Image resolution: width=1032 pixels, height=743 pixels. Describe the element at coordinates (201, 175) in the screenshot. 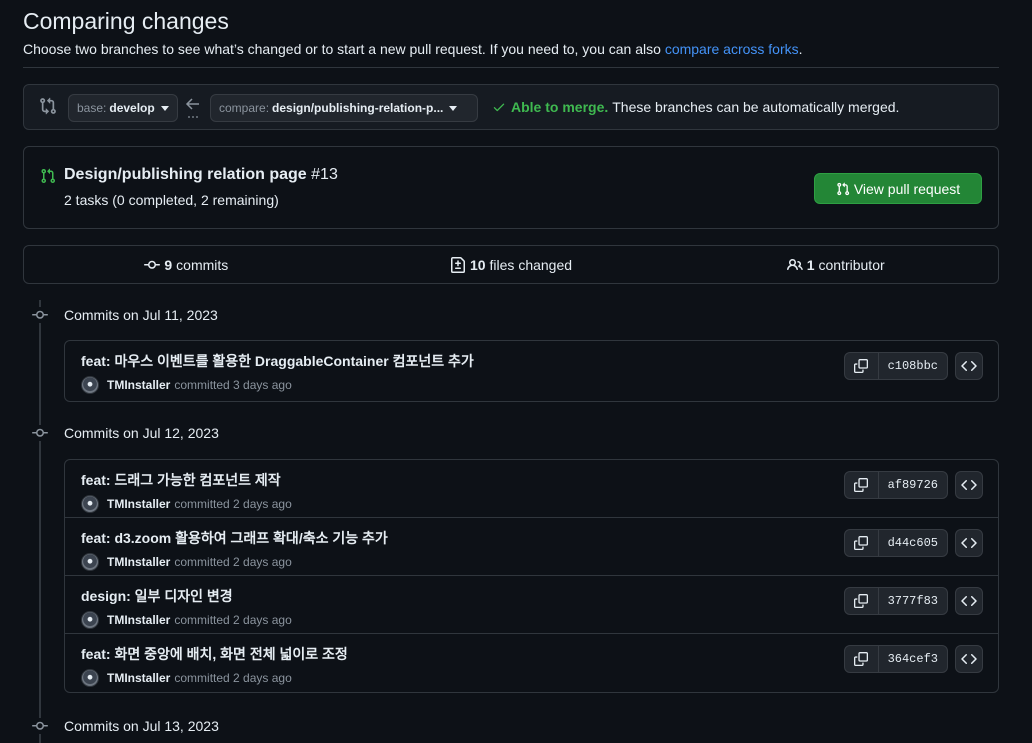

I see `pr-title: Design/publishing relation page #13` at that location.